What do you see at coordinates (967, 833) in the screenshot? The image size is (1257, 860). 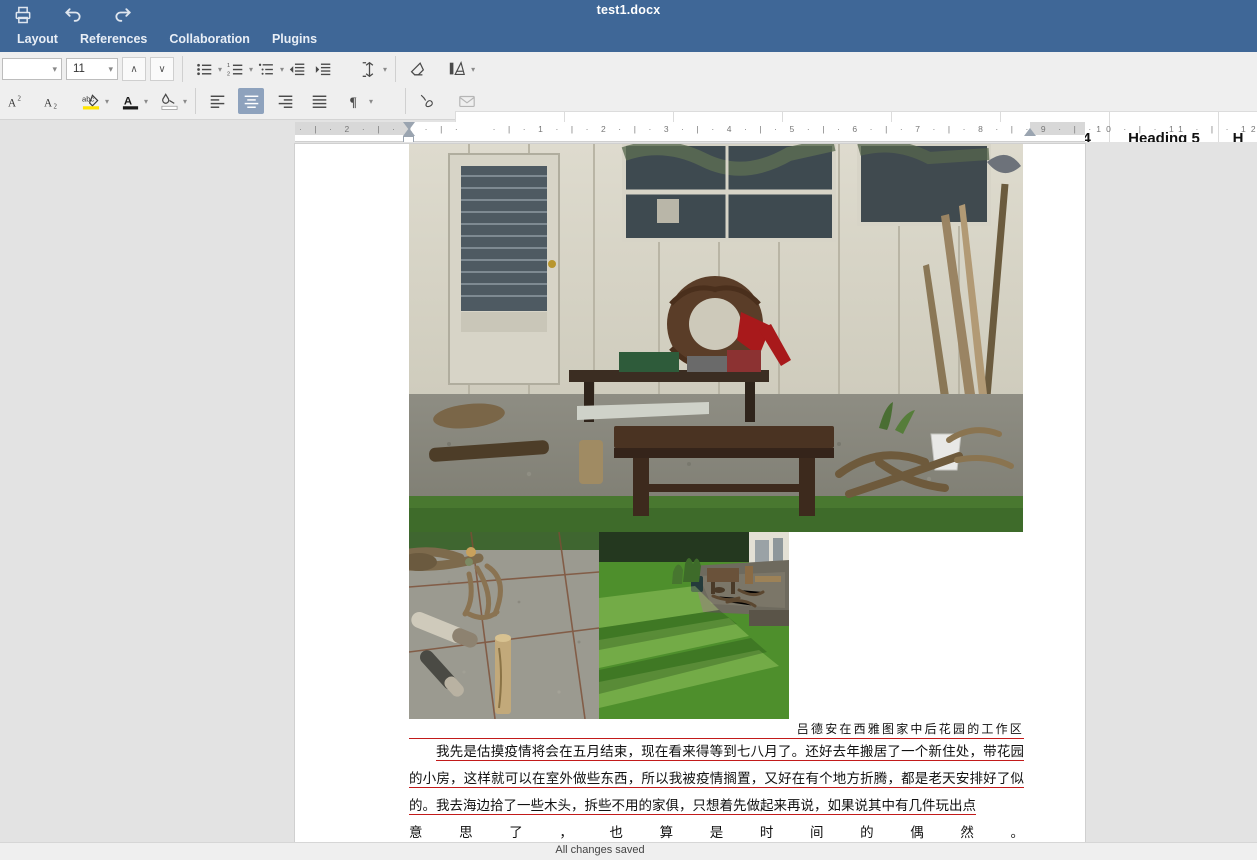 I see `last-line-char: 然` at bounding box center [967, 833].